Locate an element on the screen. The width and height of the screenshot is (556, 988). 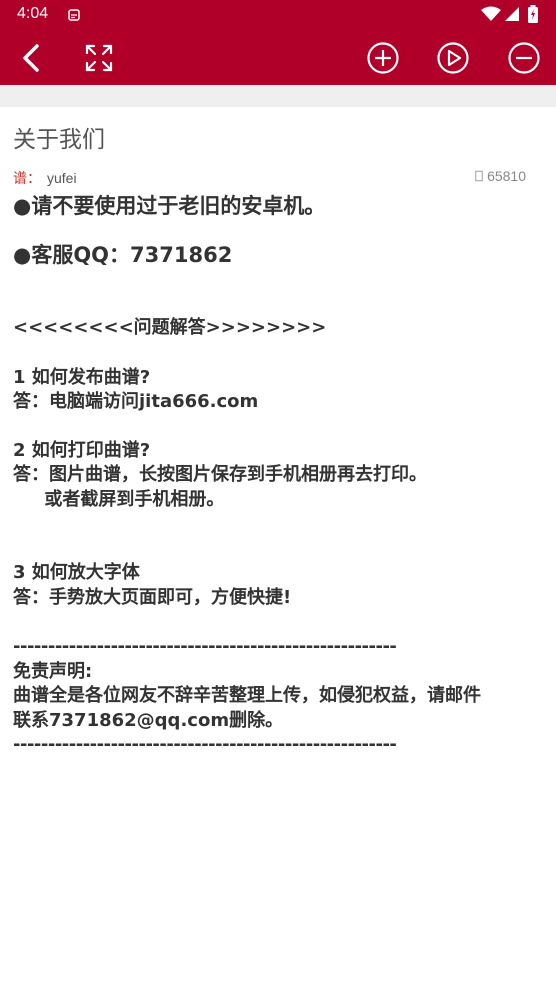
fullscreen-icon is located at coordinates (99, 58).